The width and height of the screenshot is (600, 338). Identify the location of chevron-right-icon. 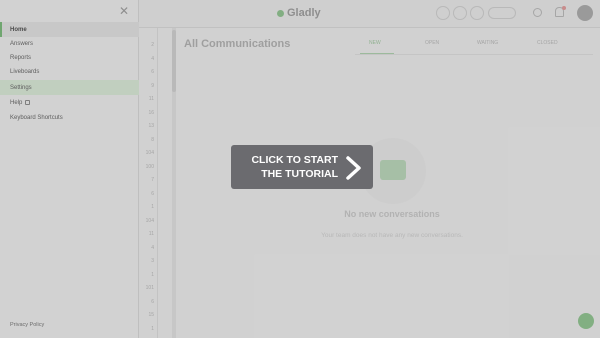
(353, 168).